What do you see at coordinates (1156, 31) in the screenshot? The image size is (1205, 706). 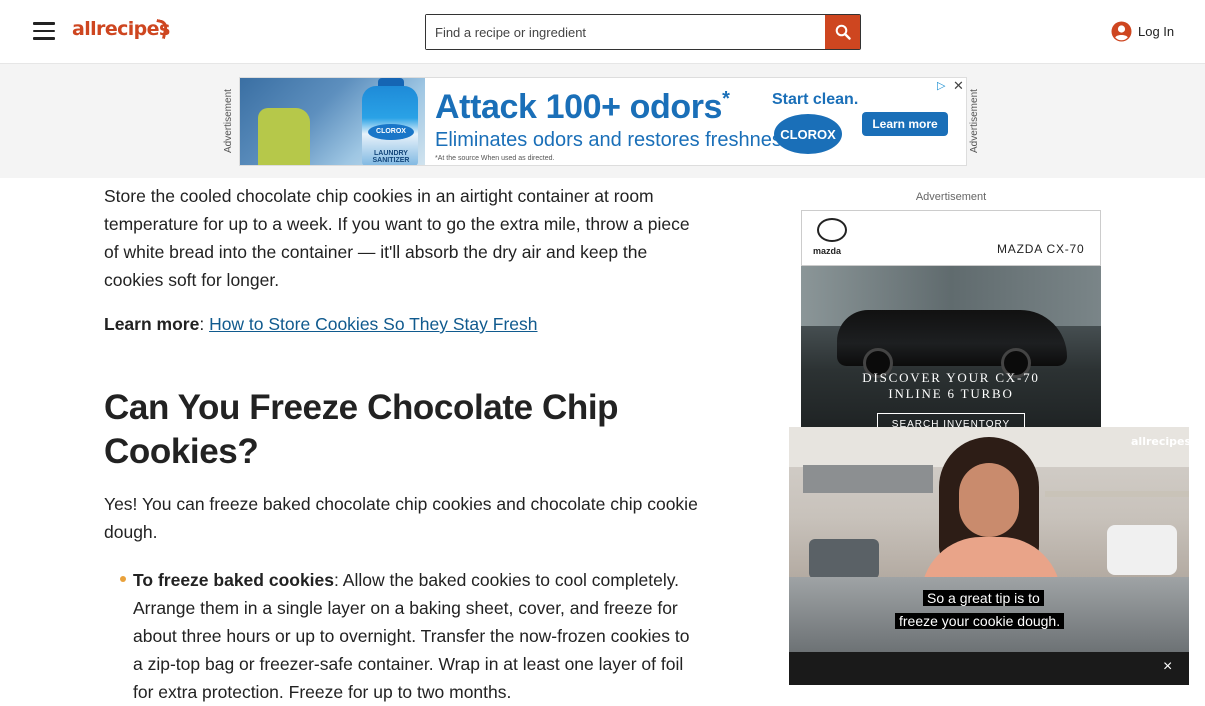 I see `login-label: Log In` at bounding box center [1156, 31].